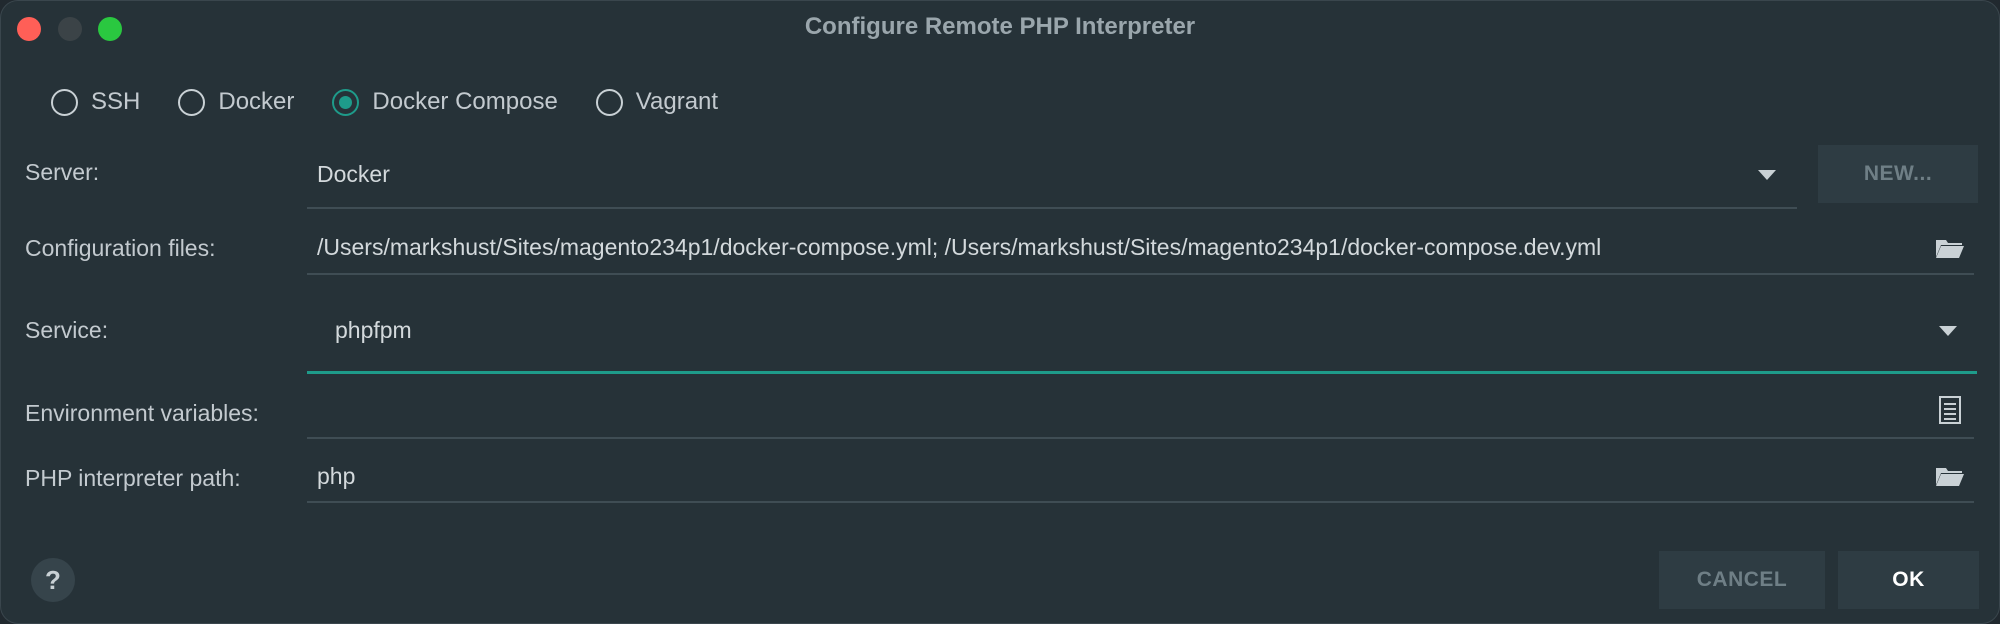 This screenshot has height=624, width=2000. What do you see at coordinates (62, 172) in the screenshot?
I see `server-label: Server:` at bounding box center [62, 172].